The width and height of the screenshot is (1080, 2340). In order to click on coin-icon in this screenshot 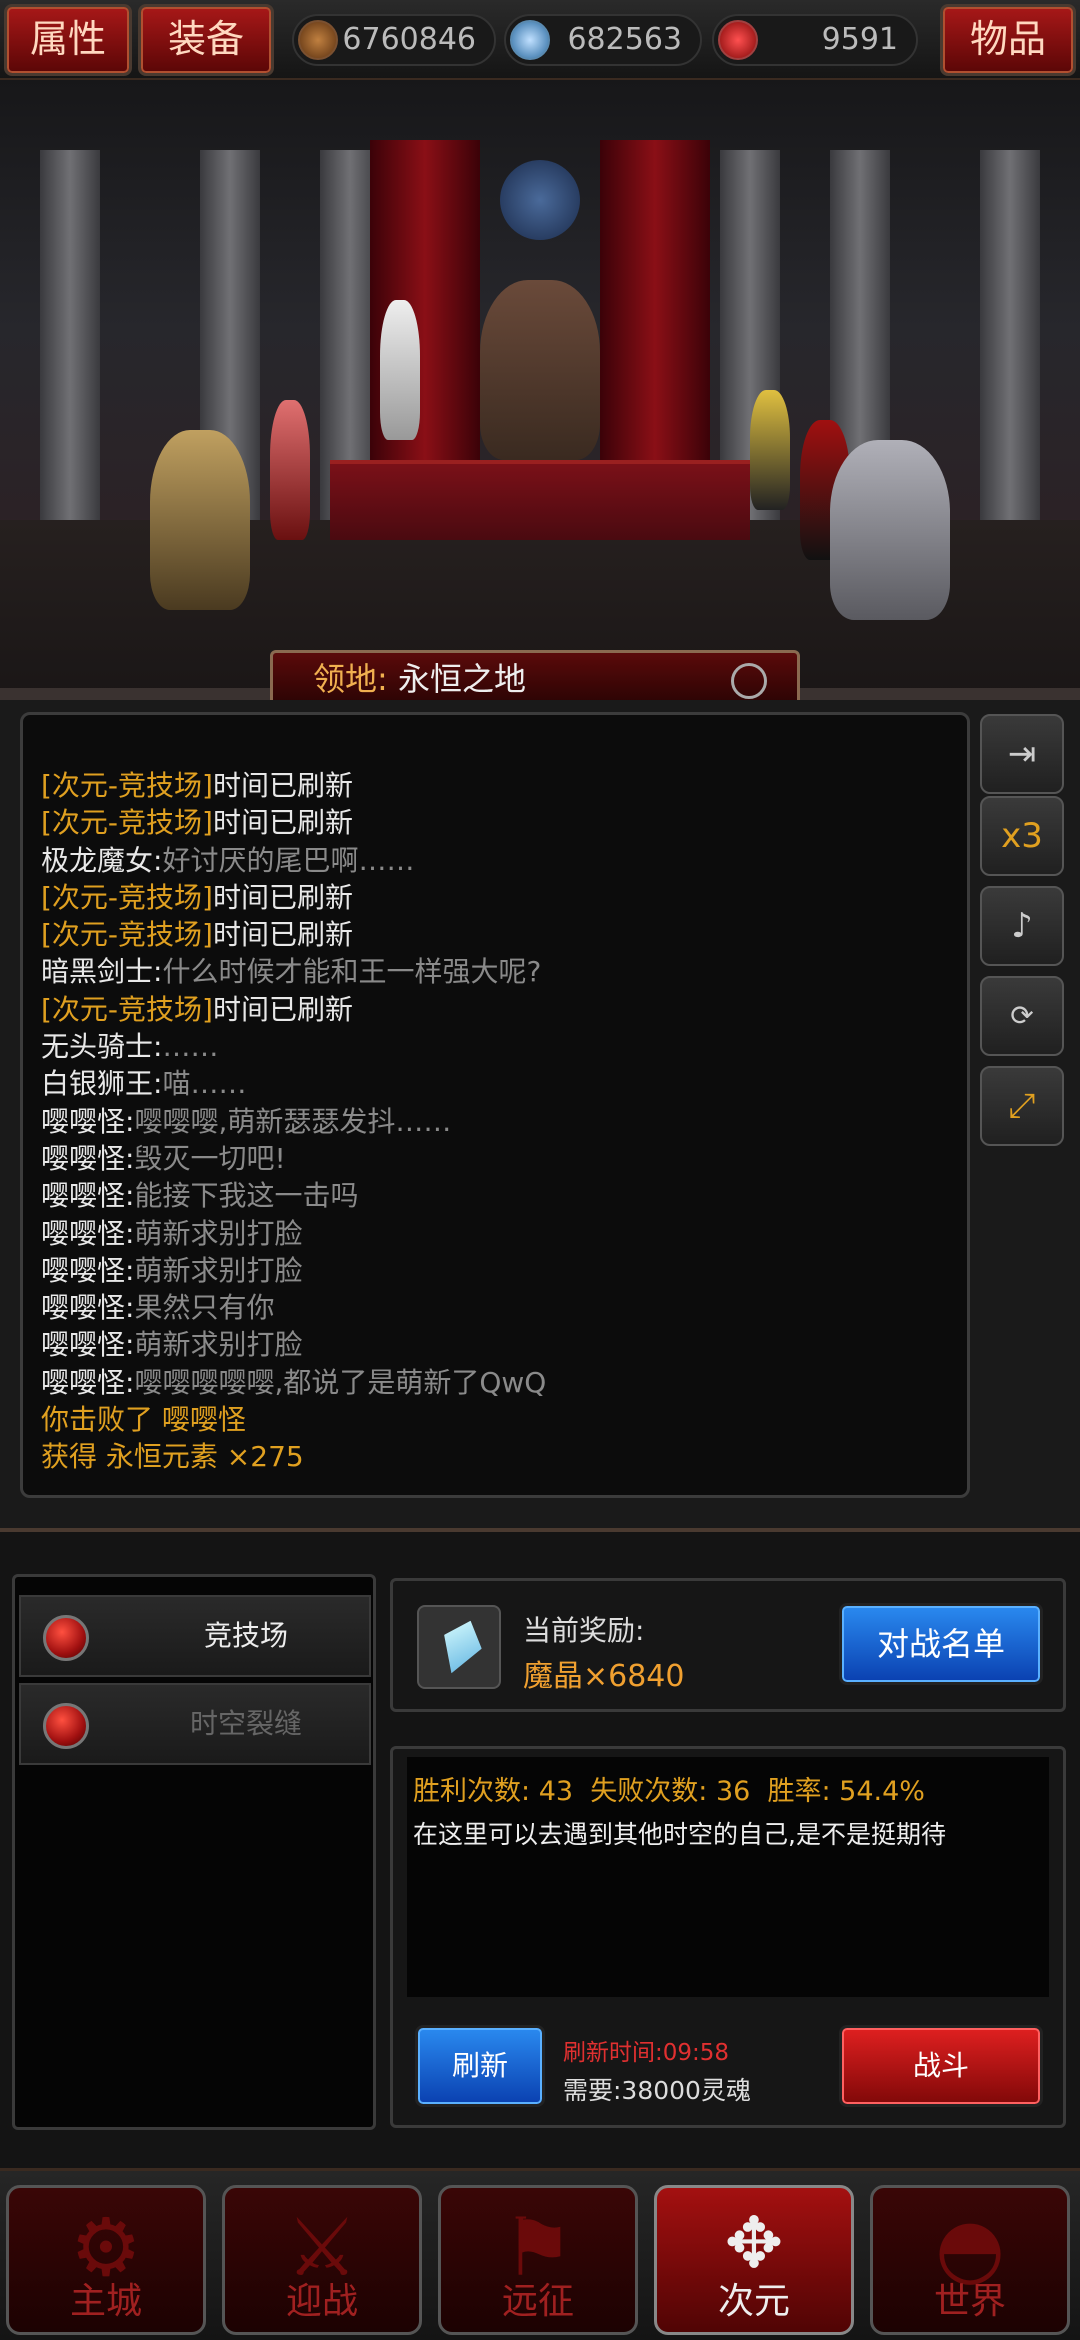, I will do `click(318, 40)`.